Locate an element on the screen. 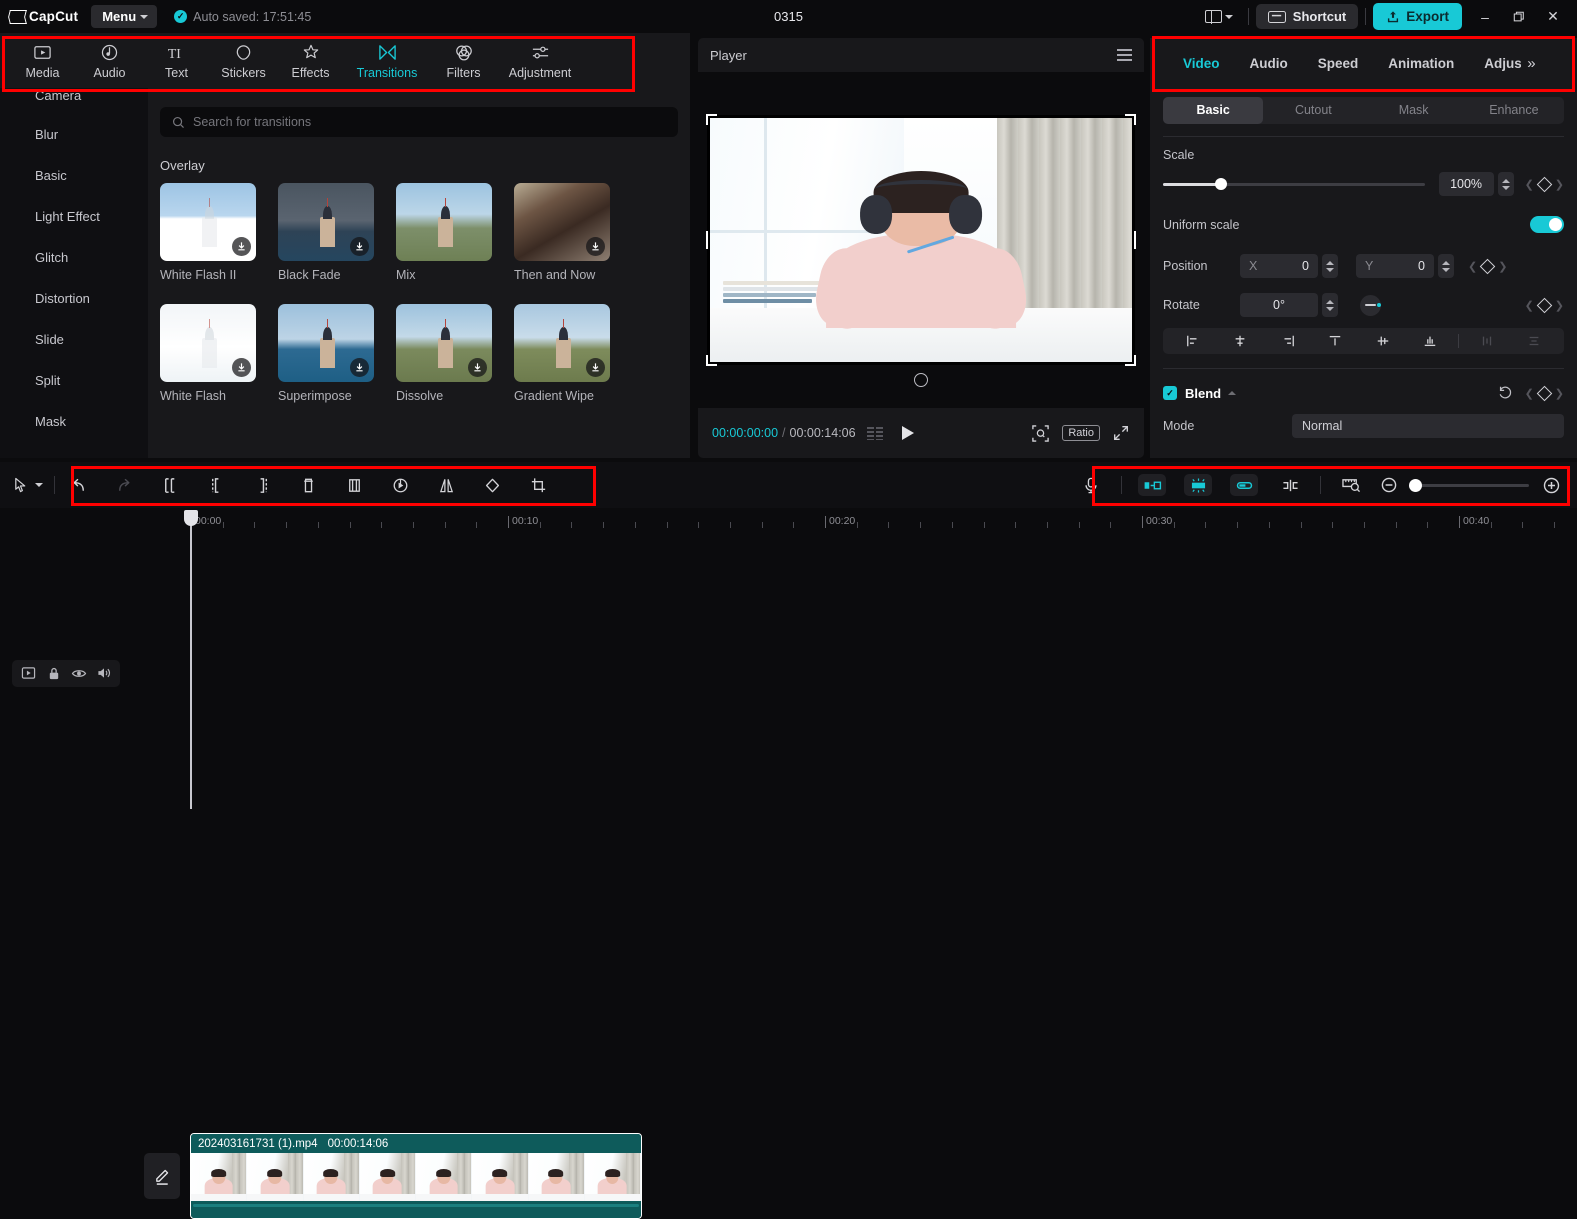 This screenshot has width=1577, height=1219. lock-icon is located at coordinates (53, 673).